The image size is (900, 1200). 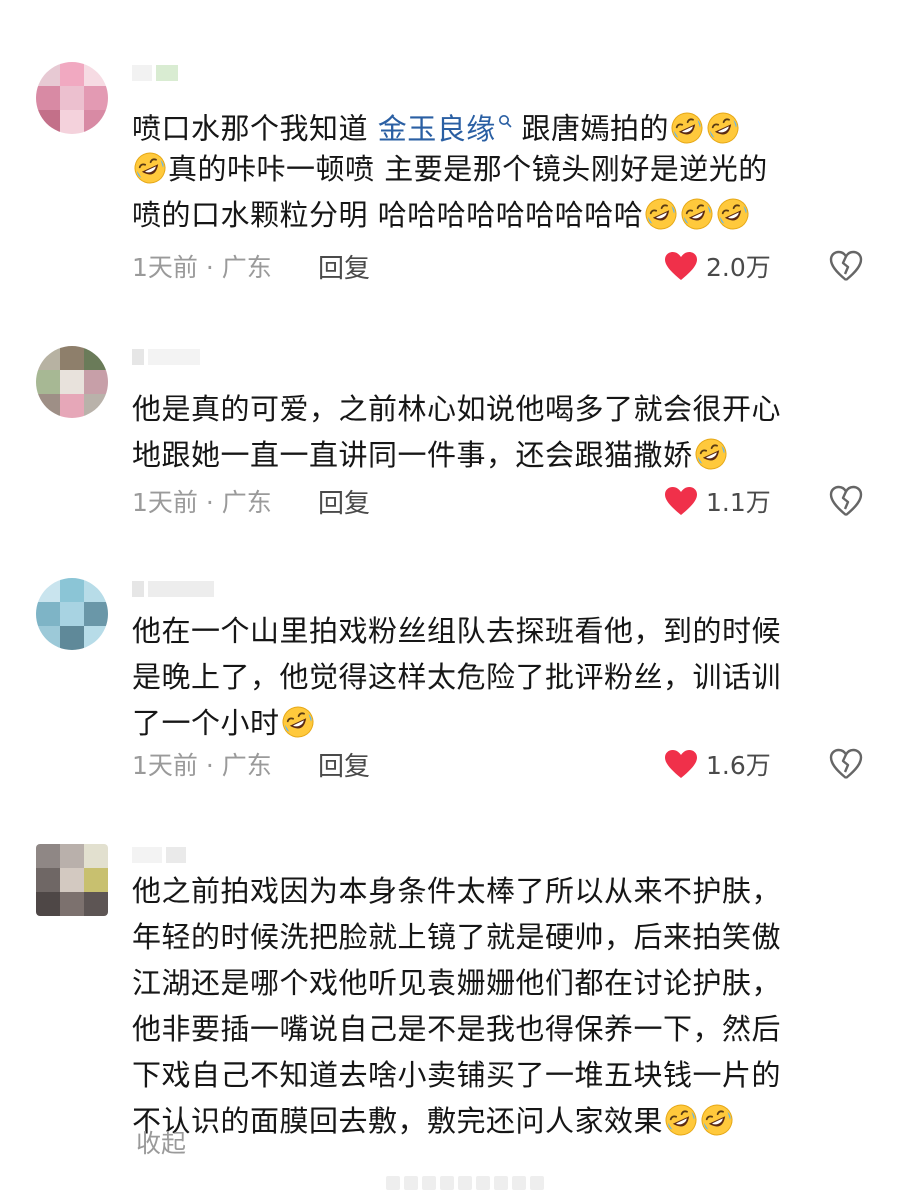 I want to click on comment-line: 下戏自己不知道去啥小卖铺买了一堆五块钱一片的, so click(x=492, y=1075).